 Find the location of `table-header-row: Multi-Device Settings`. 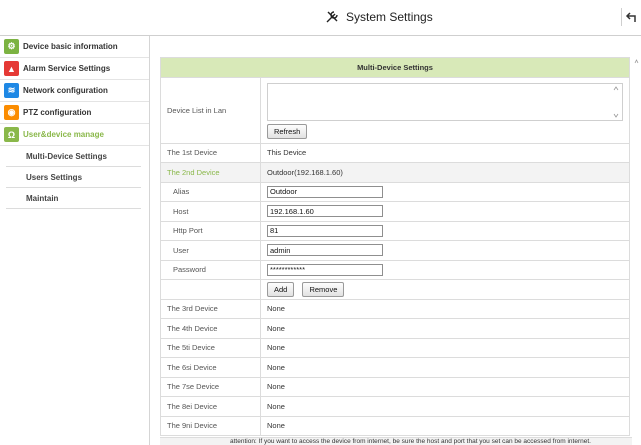

table-header-row: Multi-Device Settings is located at coordinates (395, 67).